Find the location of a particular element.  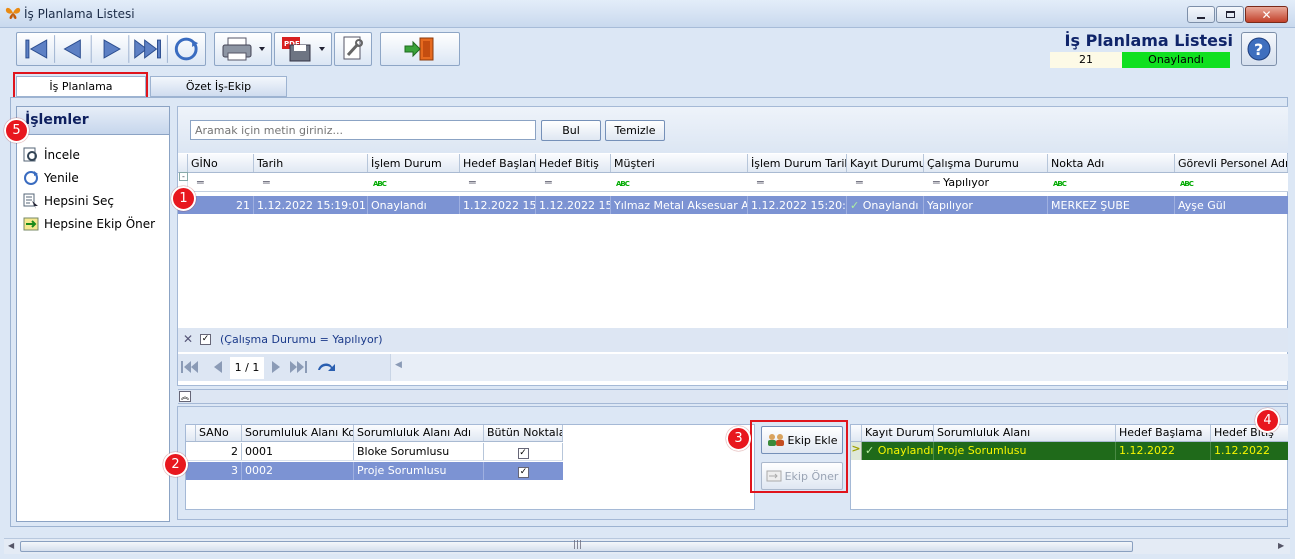

column-header: Sorumluluk Alanı Kodu is located at coordinates (298, 433).